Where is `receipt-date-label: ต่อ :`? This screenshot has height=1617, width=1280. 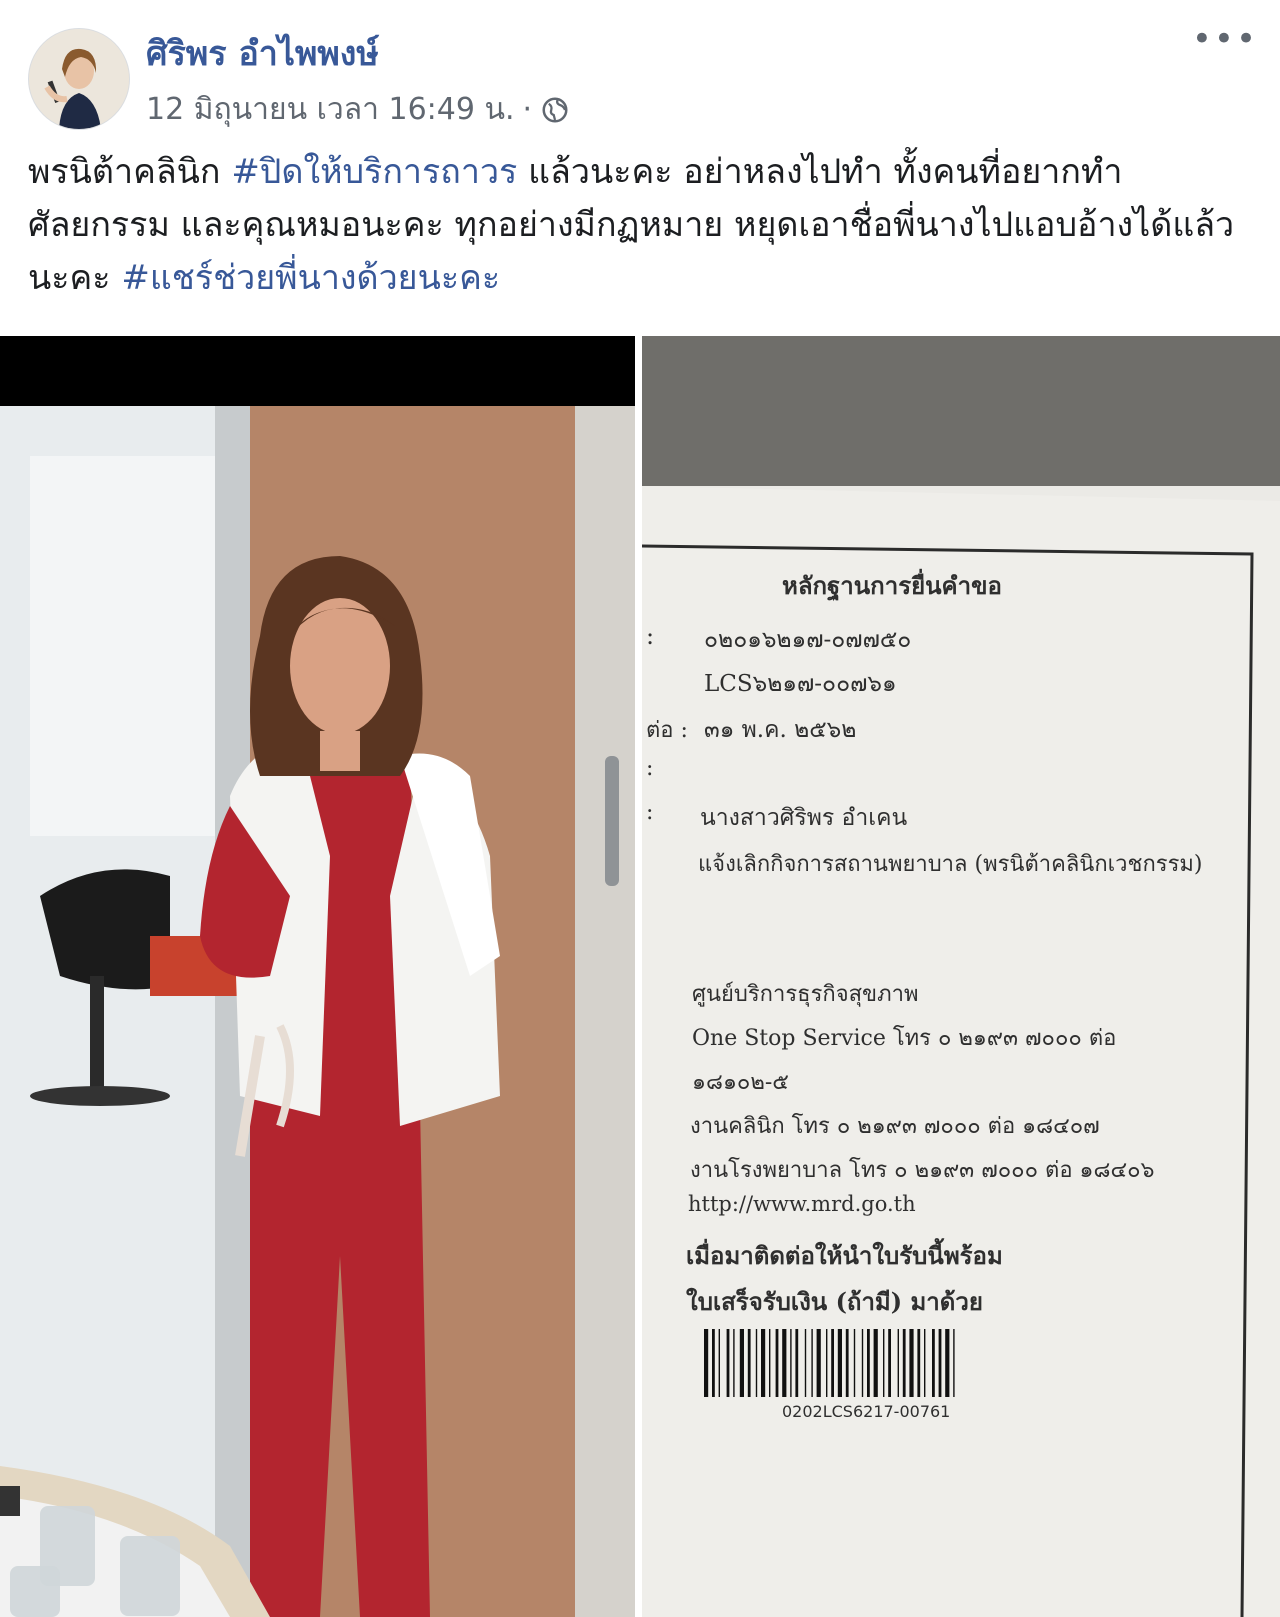
receipt-date-label: ต่อ : is located at coordinates (667, 730).